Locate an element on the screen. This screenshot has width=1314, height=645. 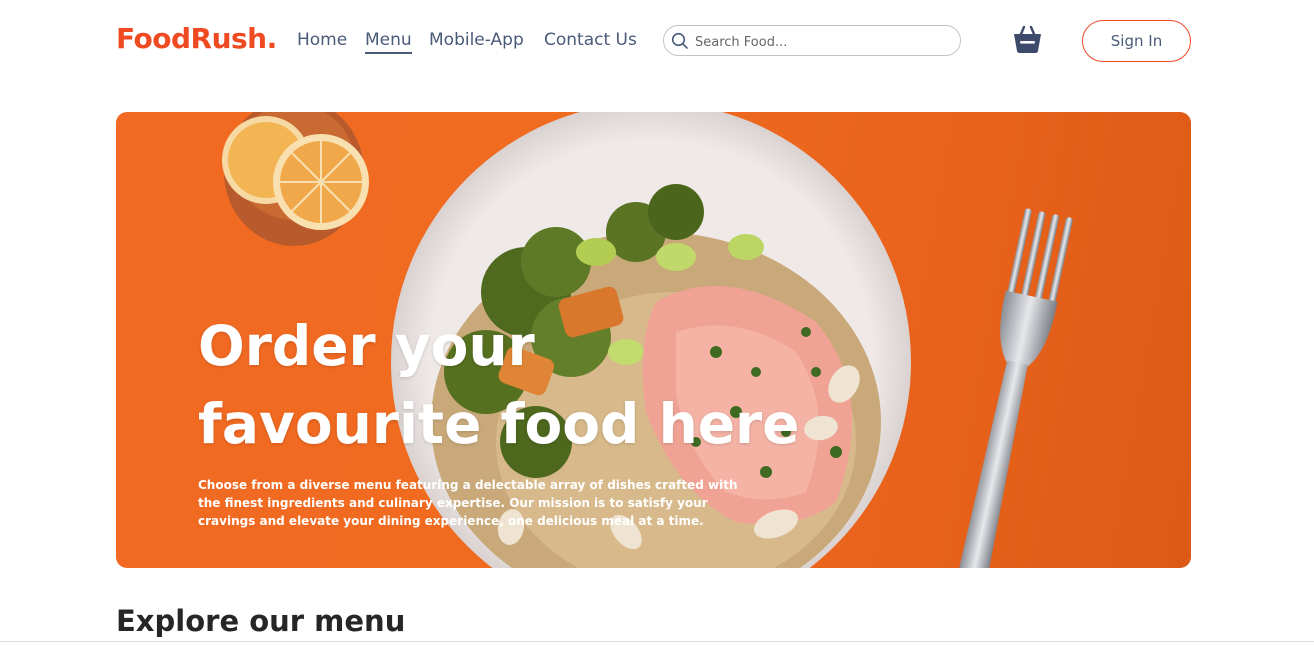
sign-in-button: Sign In is located at coordinates (1136, 41).